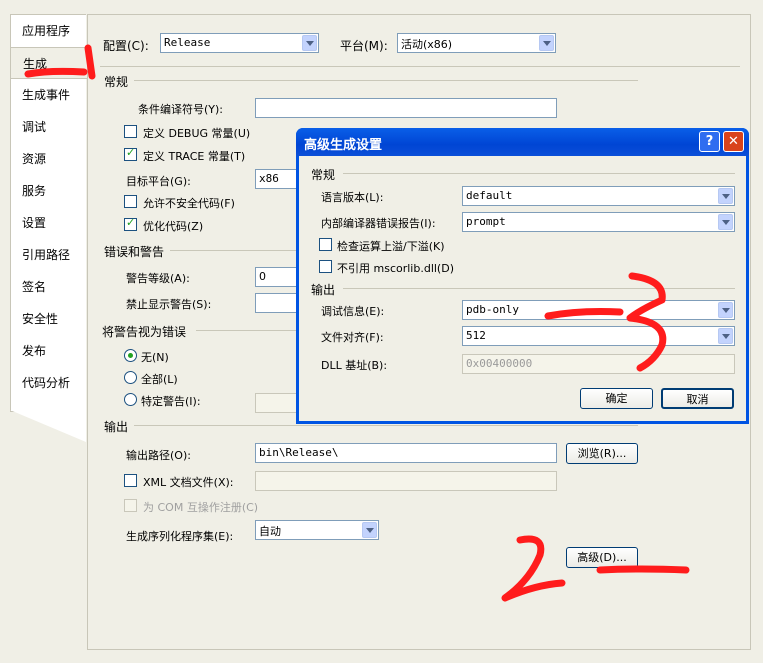  What do you see at coordinates (194, 156) in the screenshot?
I see `trace-const-label: 定义 TRACE 常量(T)` at bounding box center [194, 156].